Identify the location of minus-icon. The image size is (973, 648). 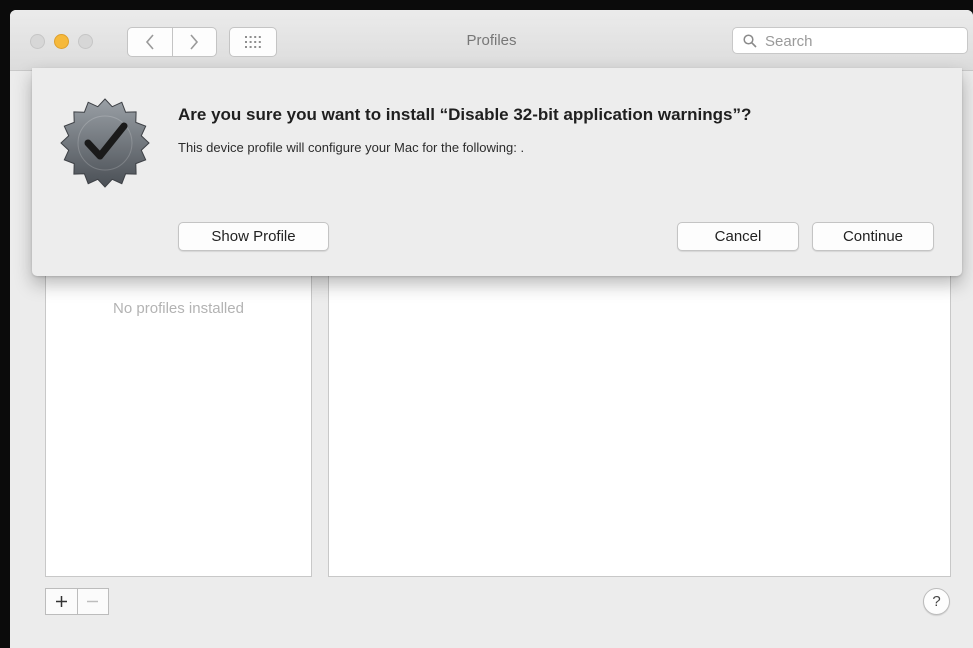
(93, 601).